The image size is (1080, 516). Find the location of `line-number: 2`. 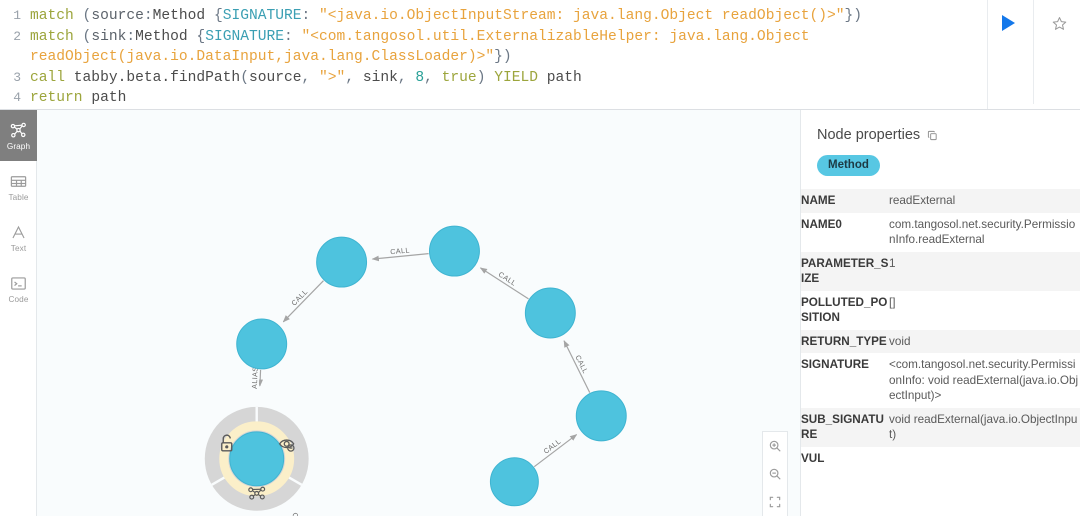

line-number: 2 is located at coordinates (17, 36).